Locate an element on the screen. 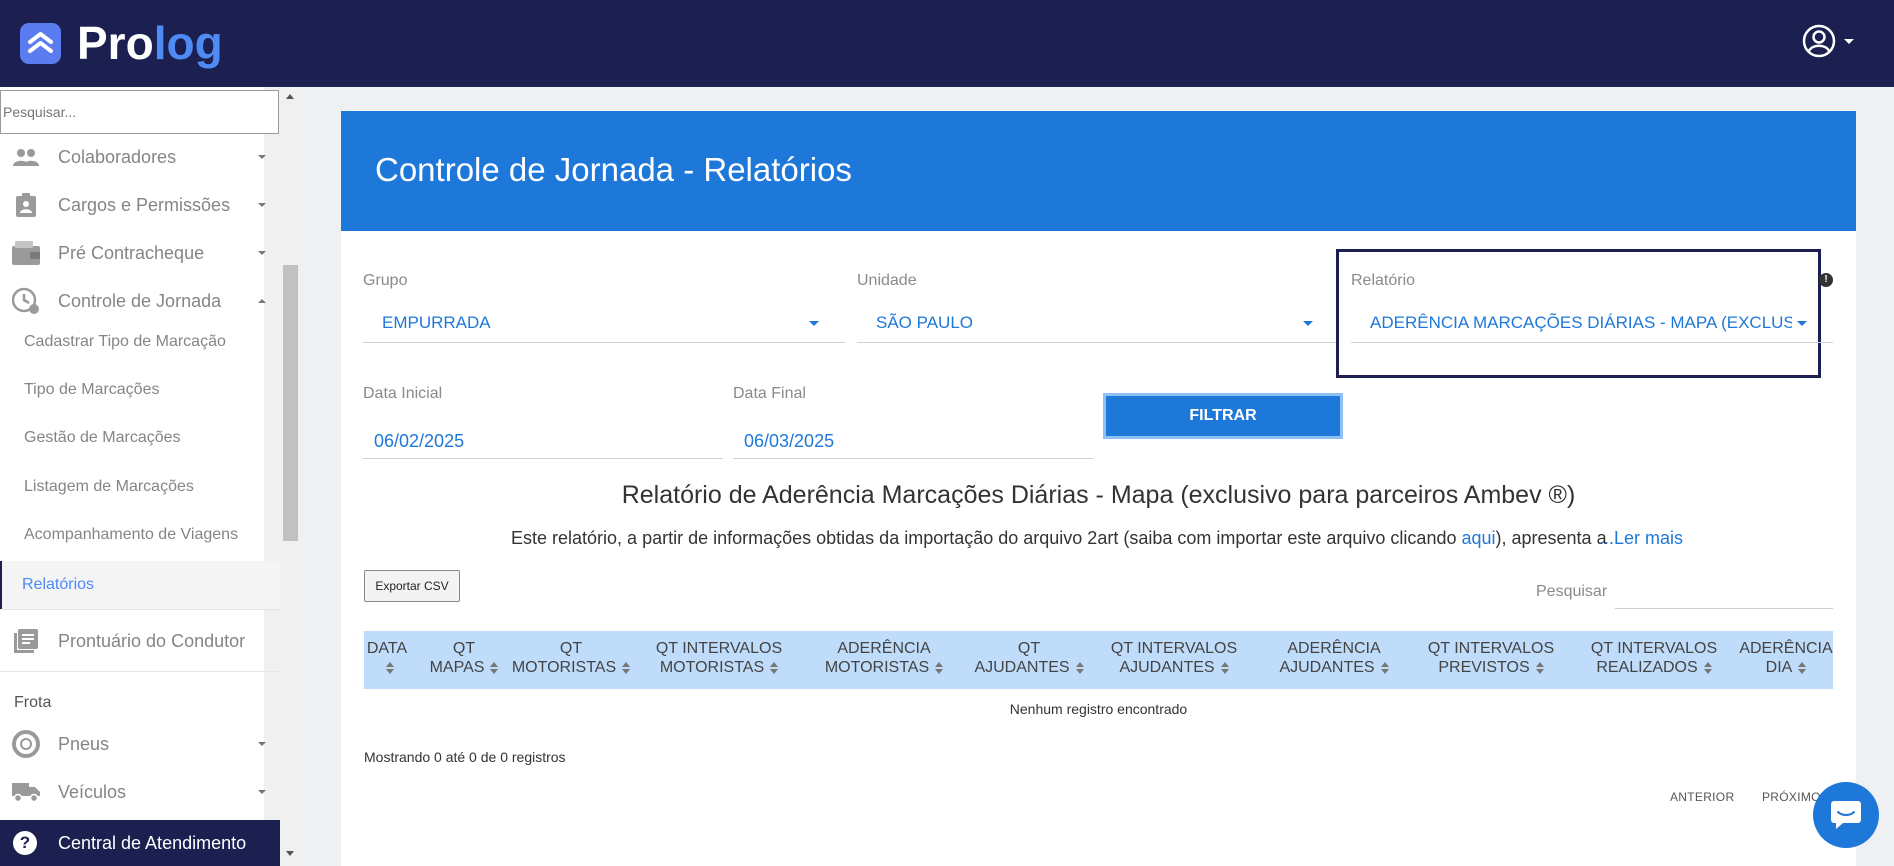 The image size is (1894, 866). column-header-aderencia-motoristas: ADERÊNCIA MOTORISTAS is located at coordinates (884, 658).